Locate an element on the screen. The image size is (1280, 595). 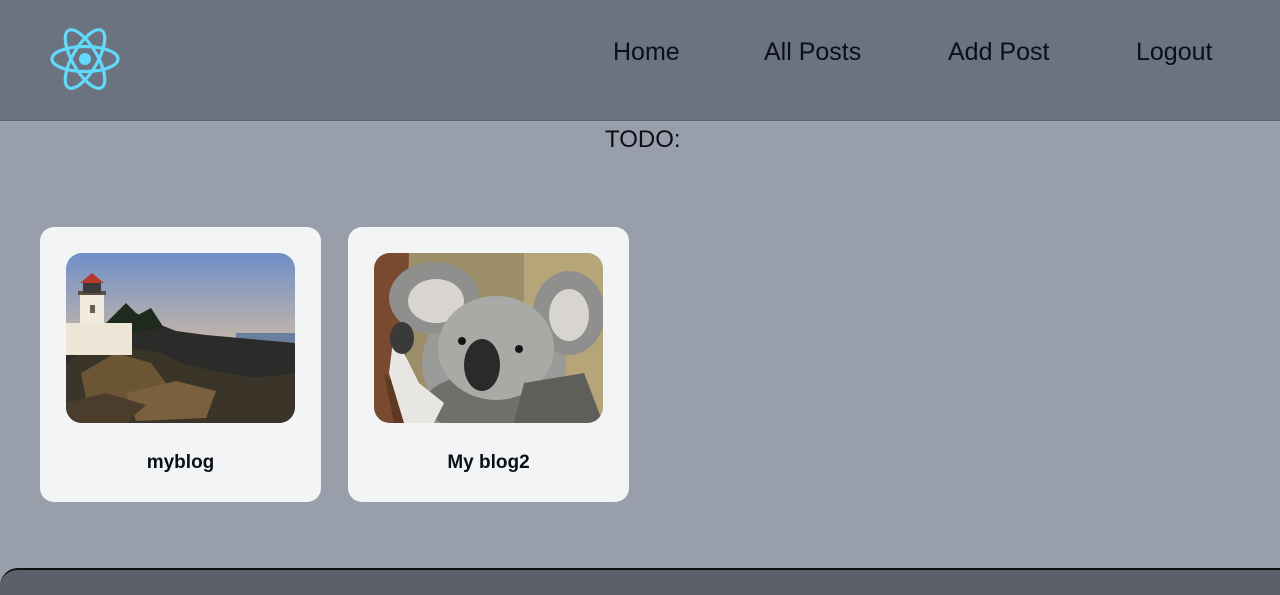
lighthouse-photo is located at coordinates (180, 338).